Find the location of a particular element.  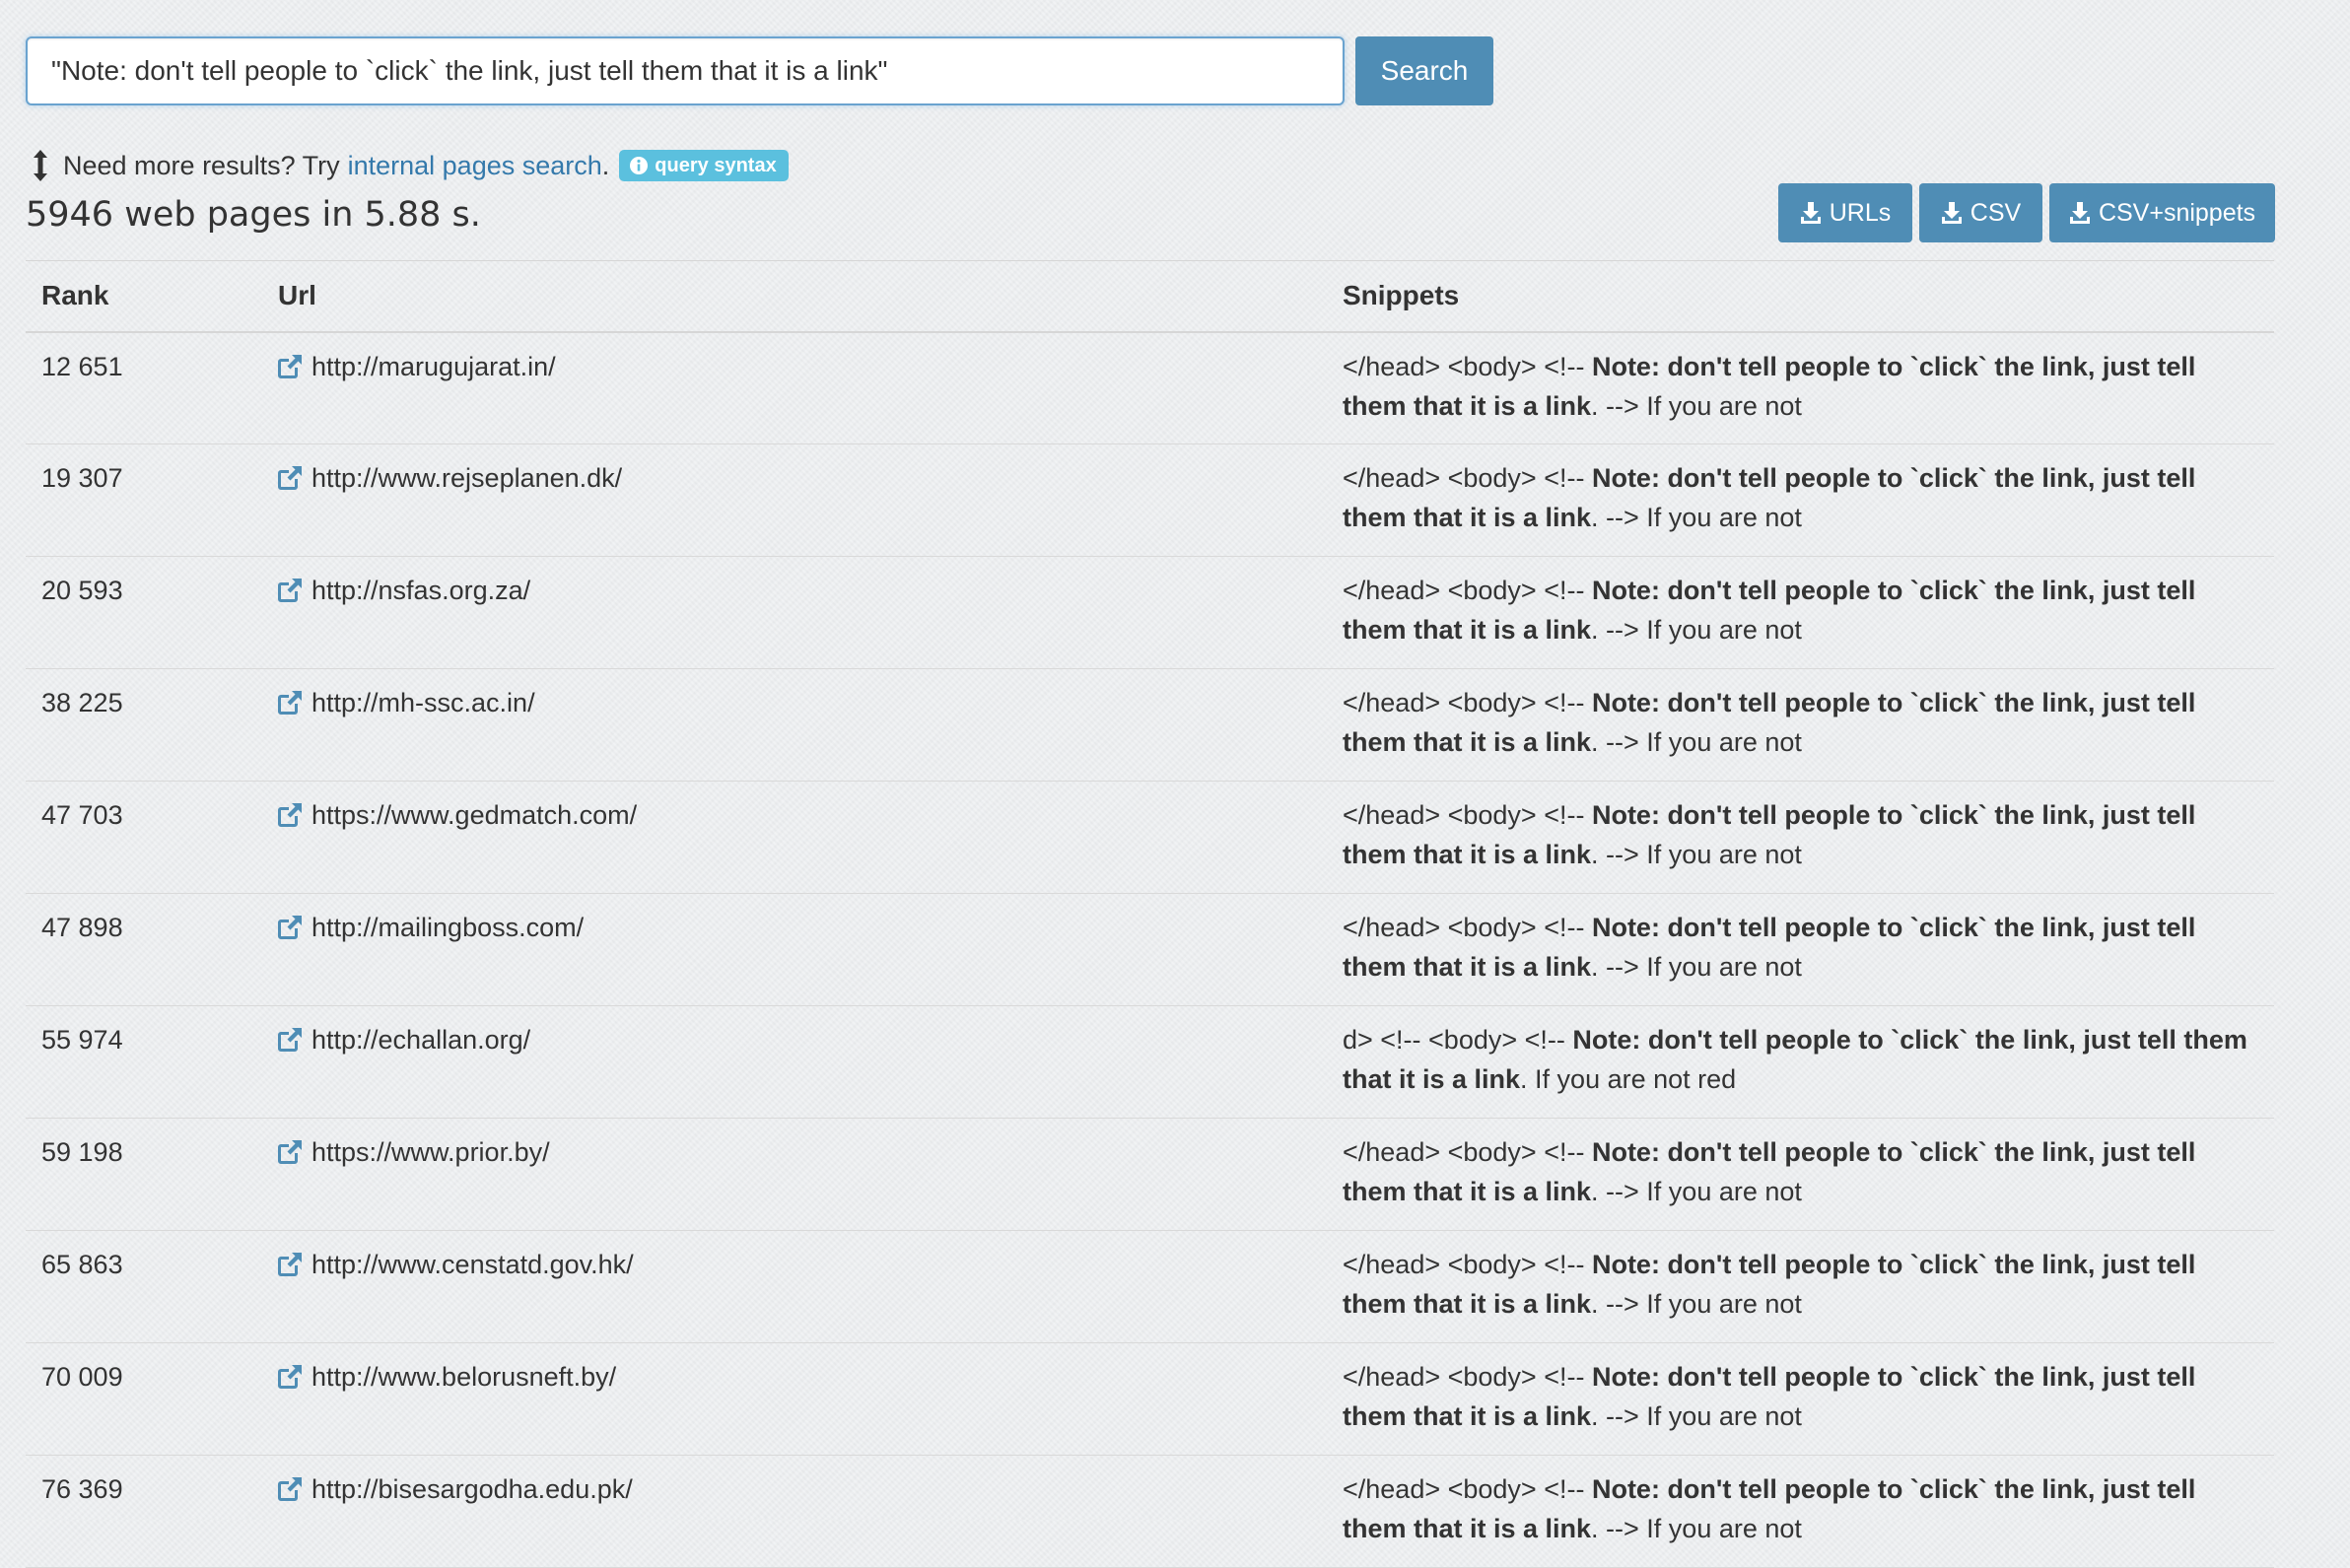

url-cell: http://www.rejseplanen.dk/ is located at coordinates (794, 500).